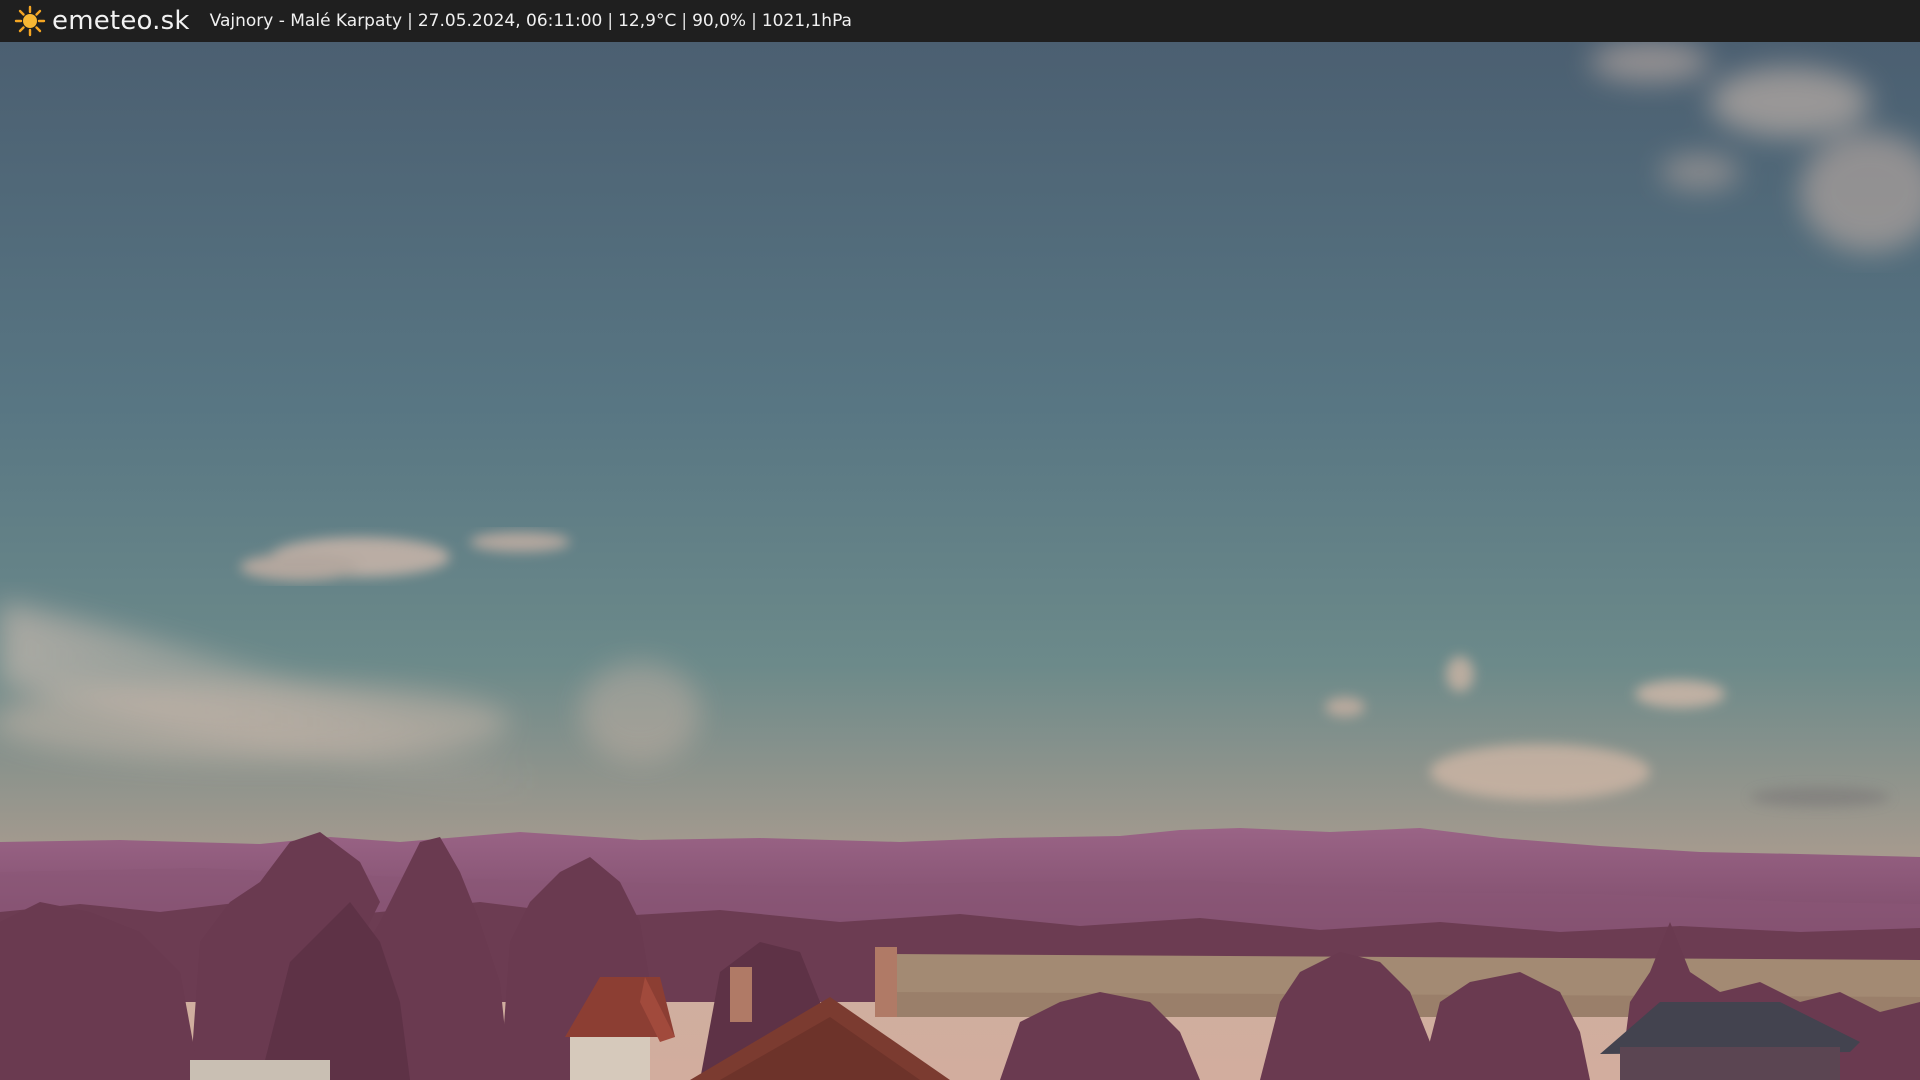  What do you see at coordinates (719, 21) in the screenshot?
I see `humidity-label: 90,0%` at bounding box center [719, 21].